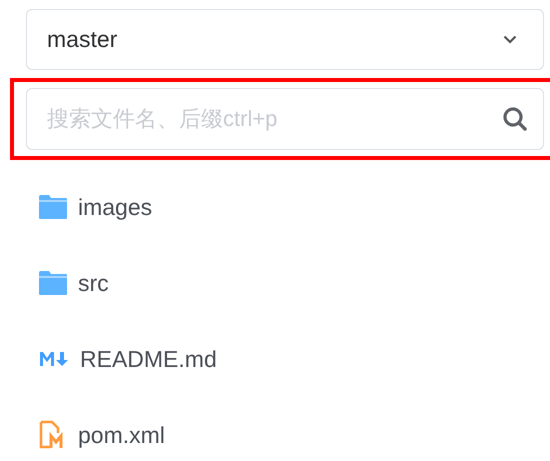  What do you see at coordinates (294, 435) in the screenshot?
I see `file-item: pom.xml` at bounding box center [294, 435].